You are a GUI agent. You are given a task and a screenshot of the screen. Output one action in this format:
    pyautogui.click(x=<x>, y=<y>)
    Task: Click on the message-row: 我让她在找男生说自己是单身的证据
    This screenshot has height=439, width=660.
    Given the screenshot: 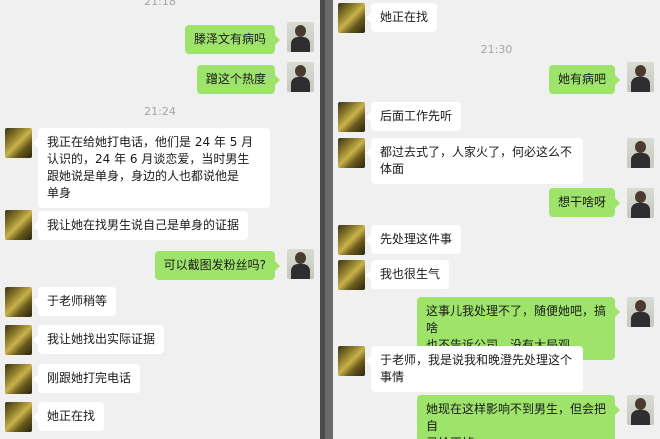 What is the action you would take?
    pyautogui.click(x=160, y=230)
    